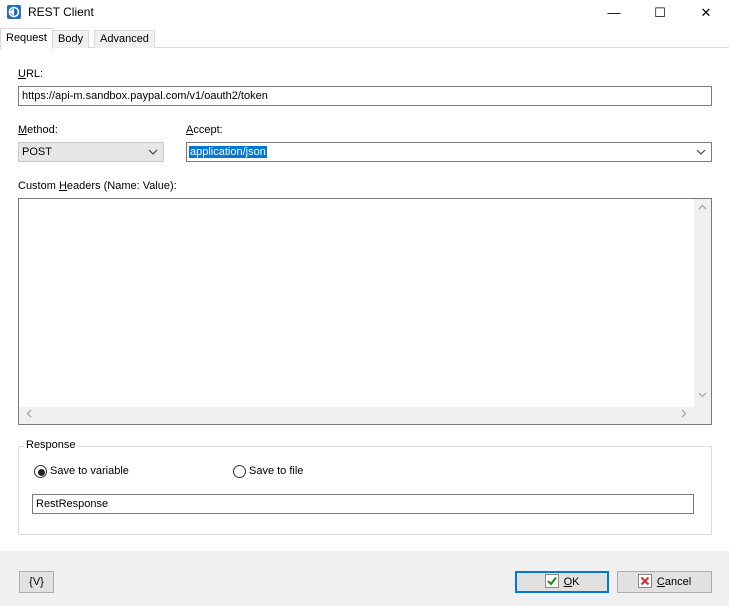 This screenshot has width=729, height=606. What do you see at coordinates (36, 582) in the screenshot?
I see `variables-button: {V}` at bounding box center [36, 582].